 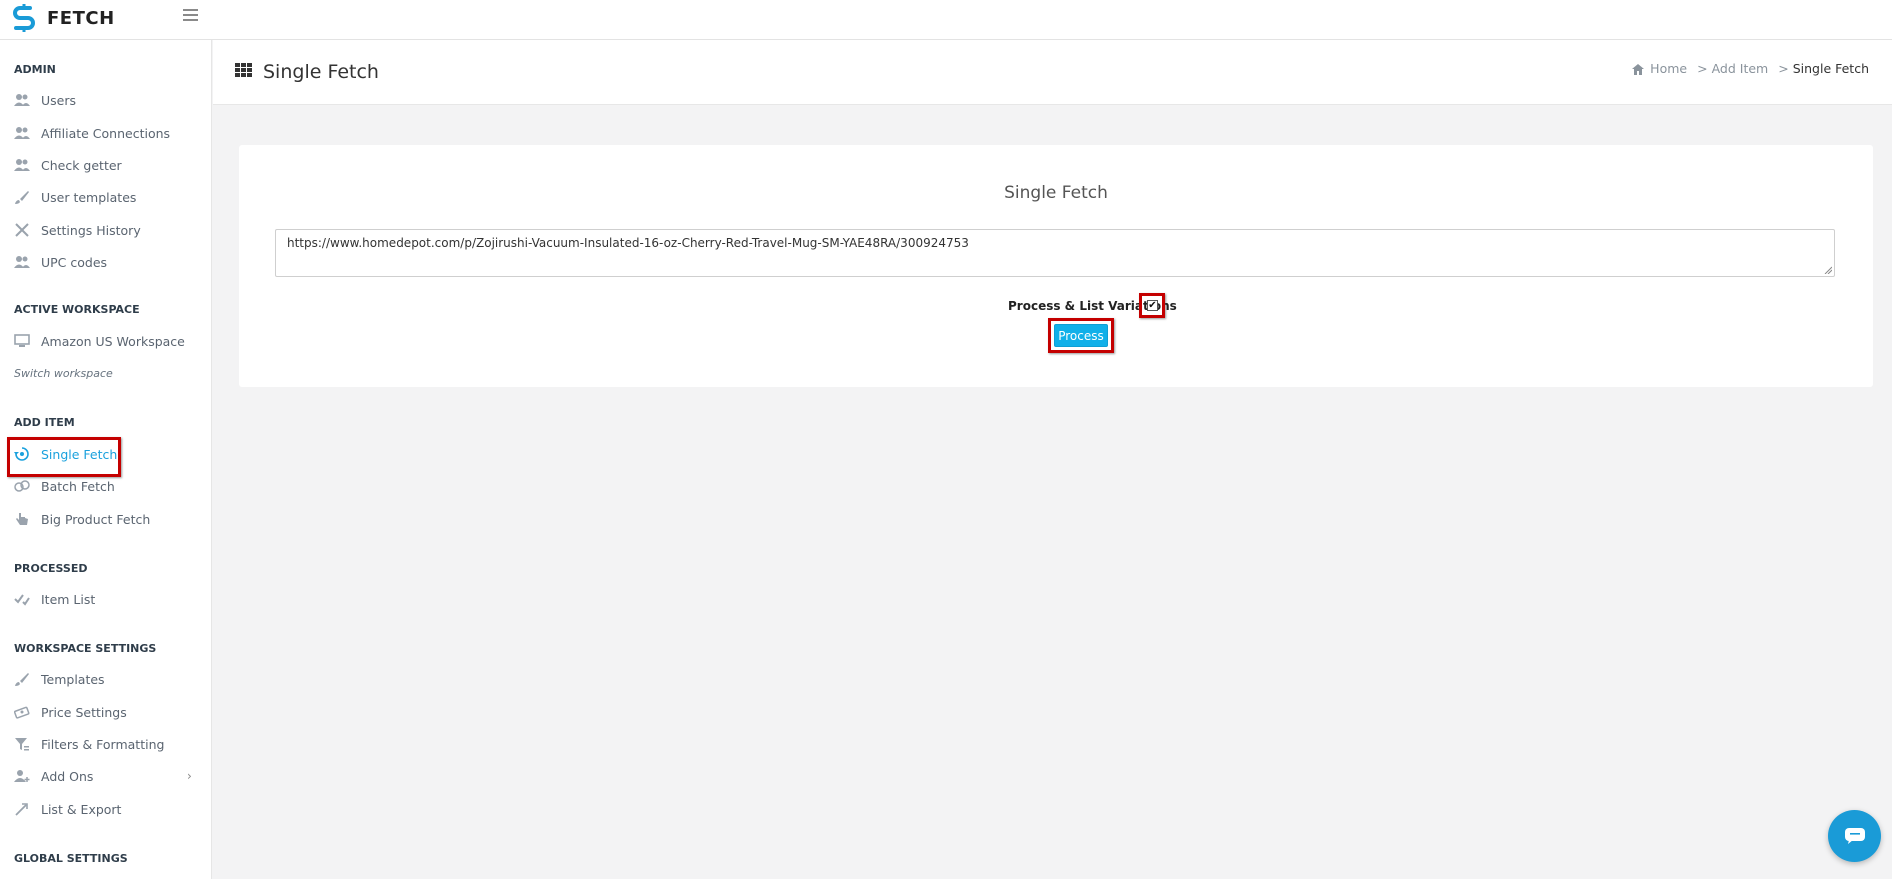 I want to click on card-title: Single Fetch, so click(x=1056, y=193).